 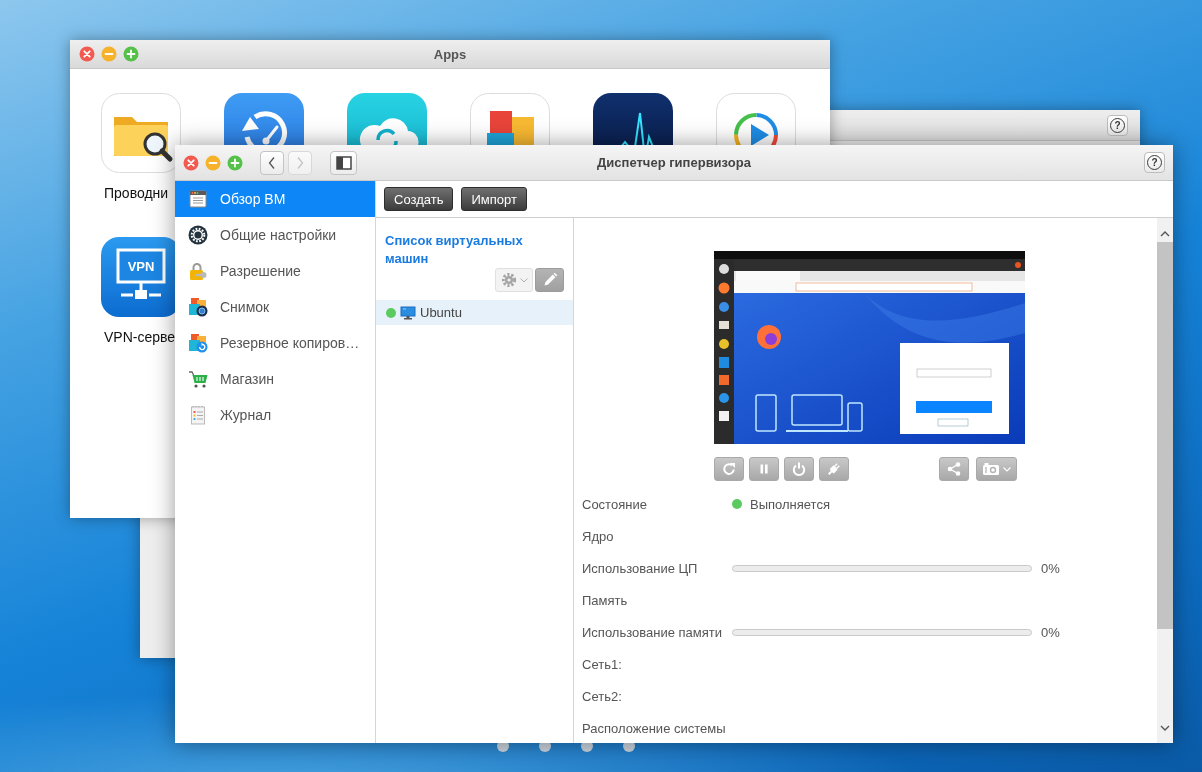 I want to click on field-label: Сеть2:, so click(x=602, y=696).